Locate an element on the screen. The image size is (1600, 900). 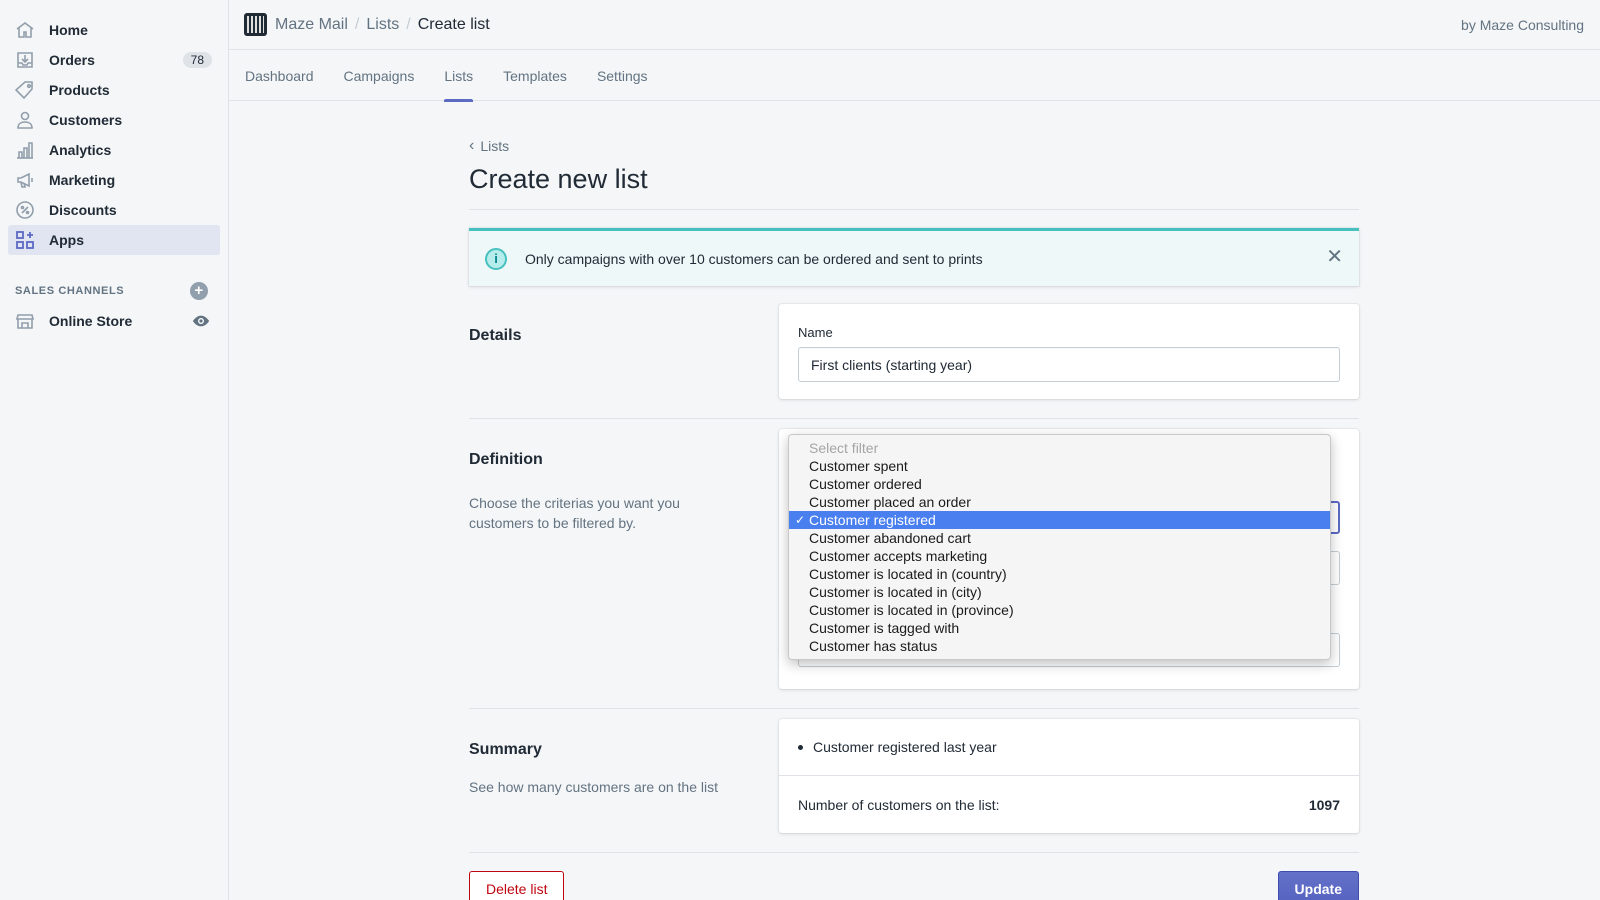
filter-option-label: Customer spent is located at coordinates (858, 466).